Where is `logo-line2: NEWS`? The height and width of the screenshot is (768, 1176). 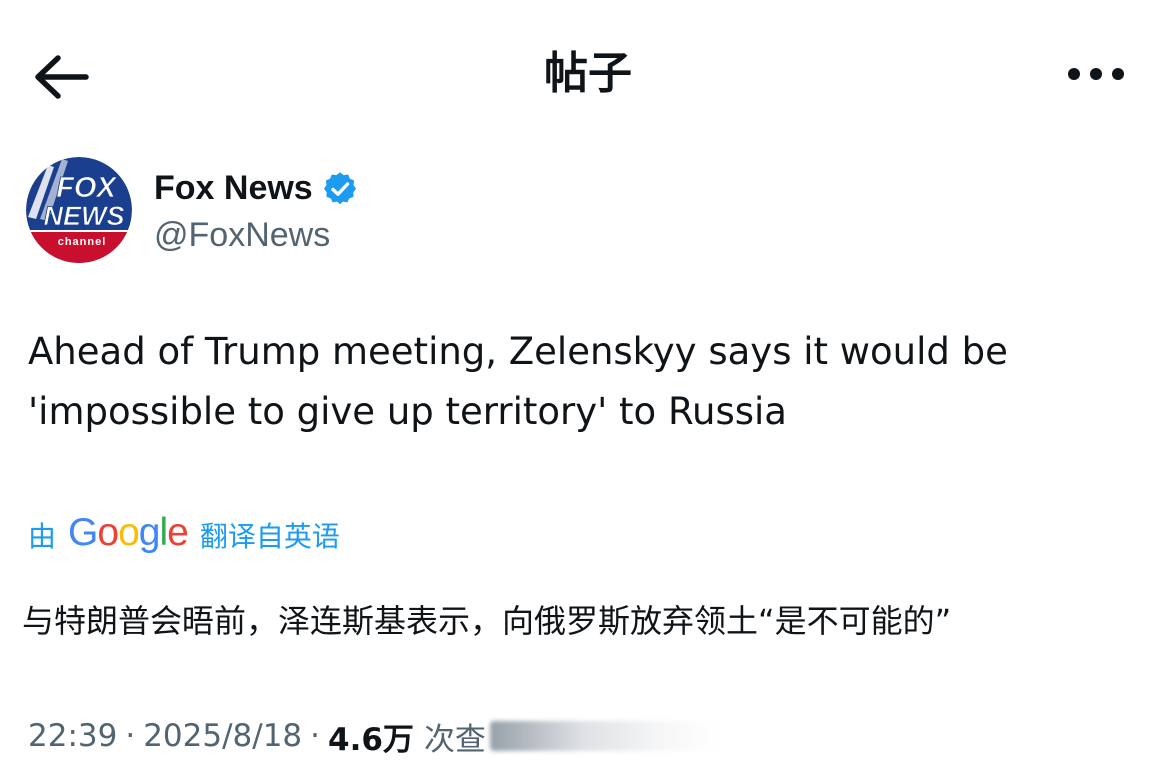 logo-line2: NEWS is located at coordinates (84, 216).